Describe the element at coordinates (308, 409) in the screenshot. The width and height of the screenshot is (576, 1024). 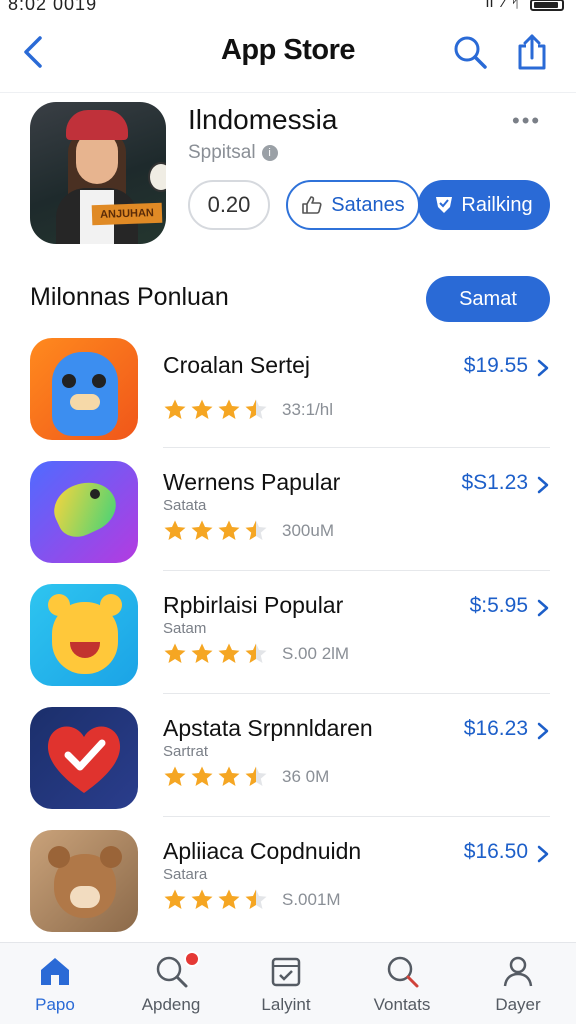
I see `list-item-reviews: 33:1/hl` at that location.